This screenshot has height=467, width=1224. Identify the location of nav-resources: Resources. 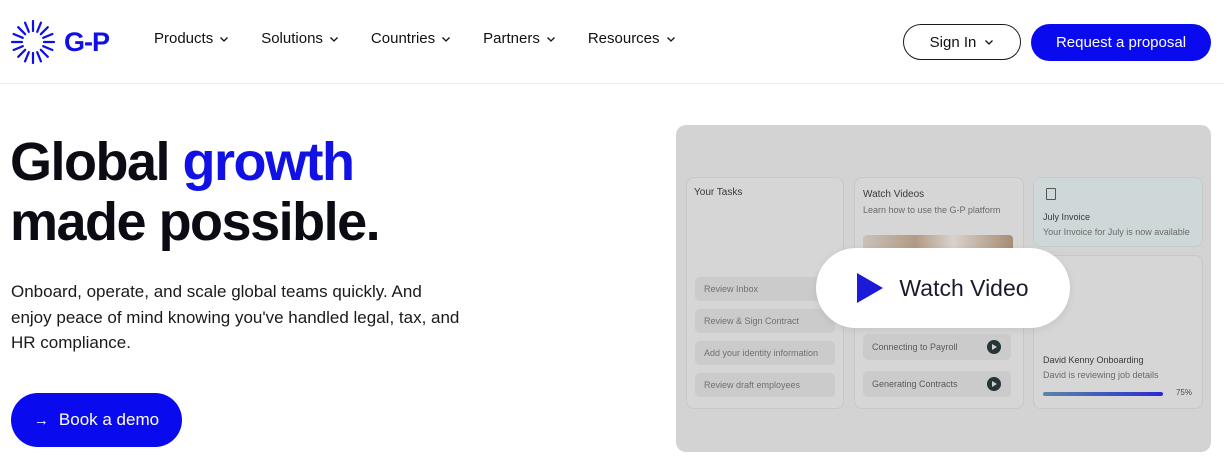
(632, 38).